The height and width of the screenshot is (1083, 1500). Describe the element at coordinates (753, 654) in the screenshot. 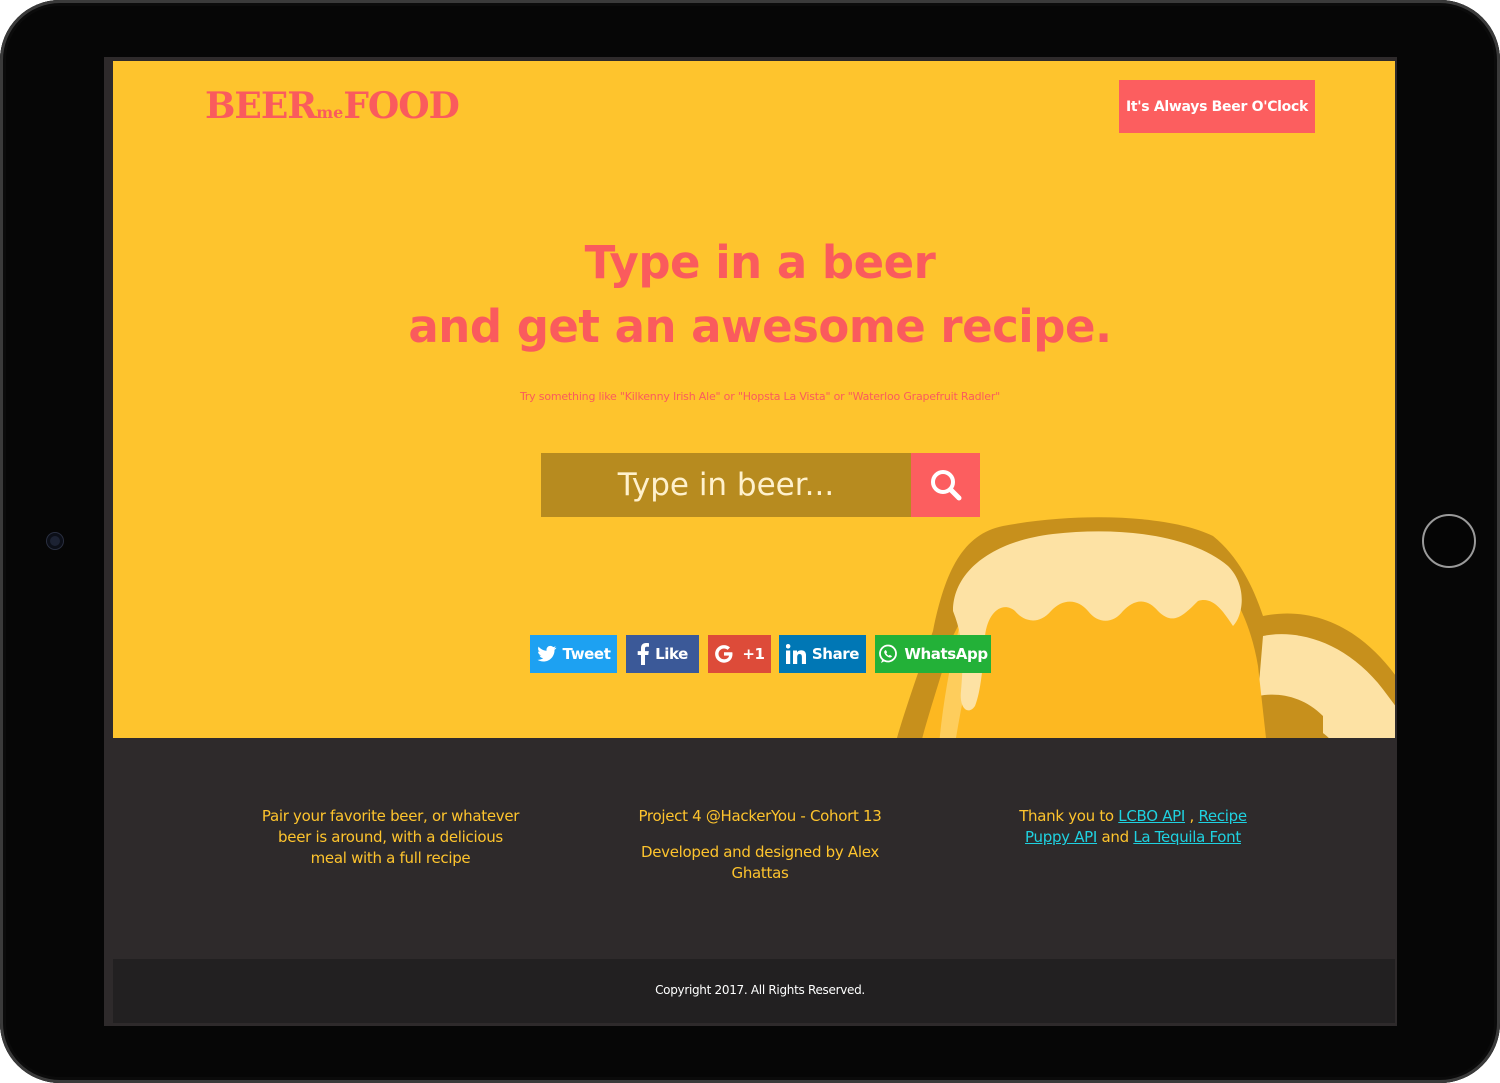

I see `google-plus-label: +1` at that location.